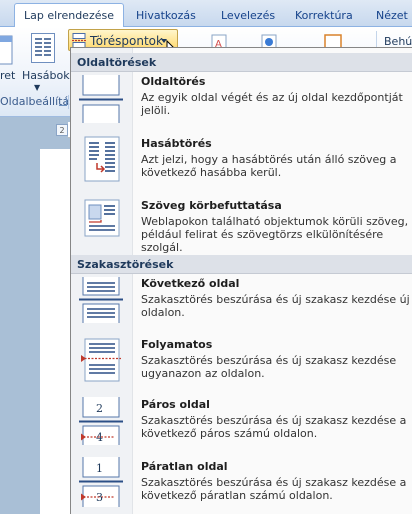 The height and width of the screenshot is (514, 412). Describe the element at coordinates (176, 143) in the screenshot. I see `menu-item-column-break: Hasábtörés` at that location.